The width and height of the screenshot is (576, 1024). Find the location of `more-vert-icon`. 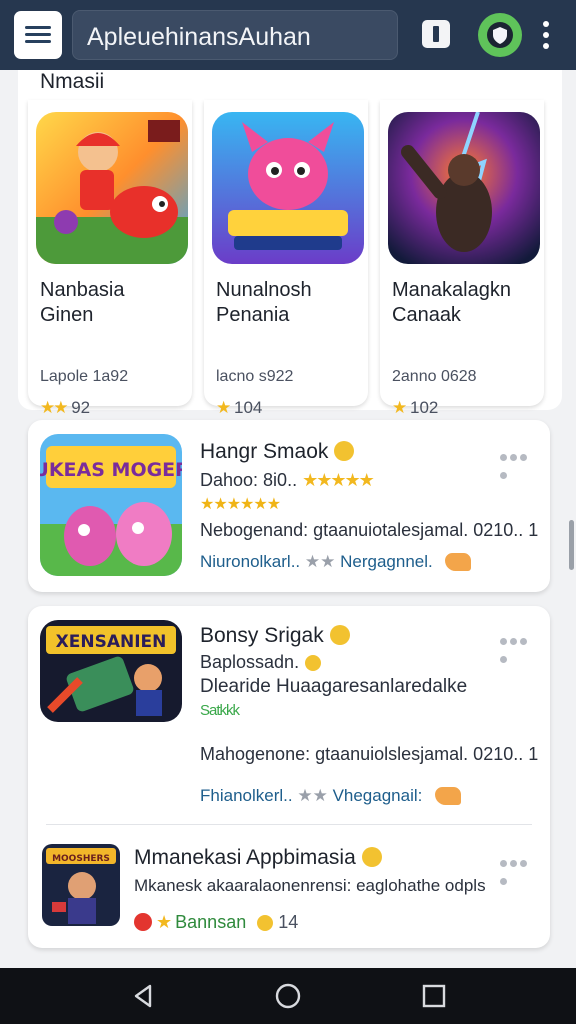

more-vert-icon is located at coordinates (546, 35).